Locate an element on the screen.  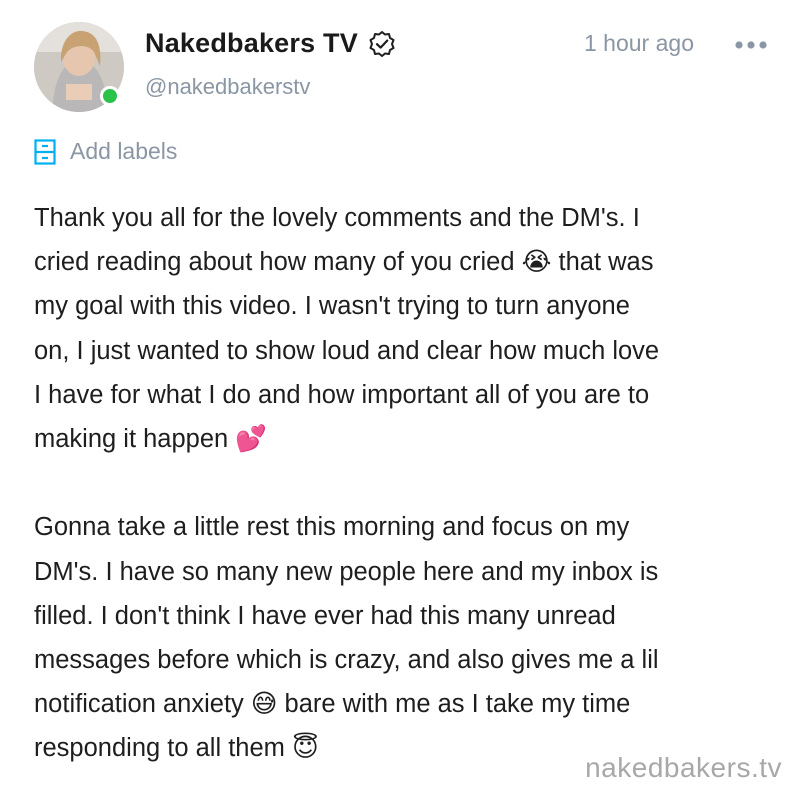
online-status-dot is located at coordinates (110, 96).